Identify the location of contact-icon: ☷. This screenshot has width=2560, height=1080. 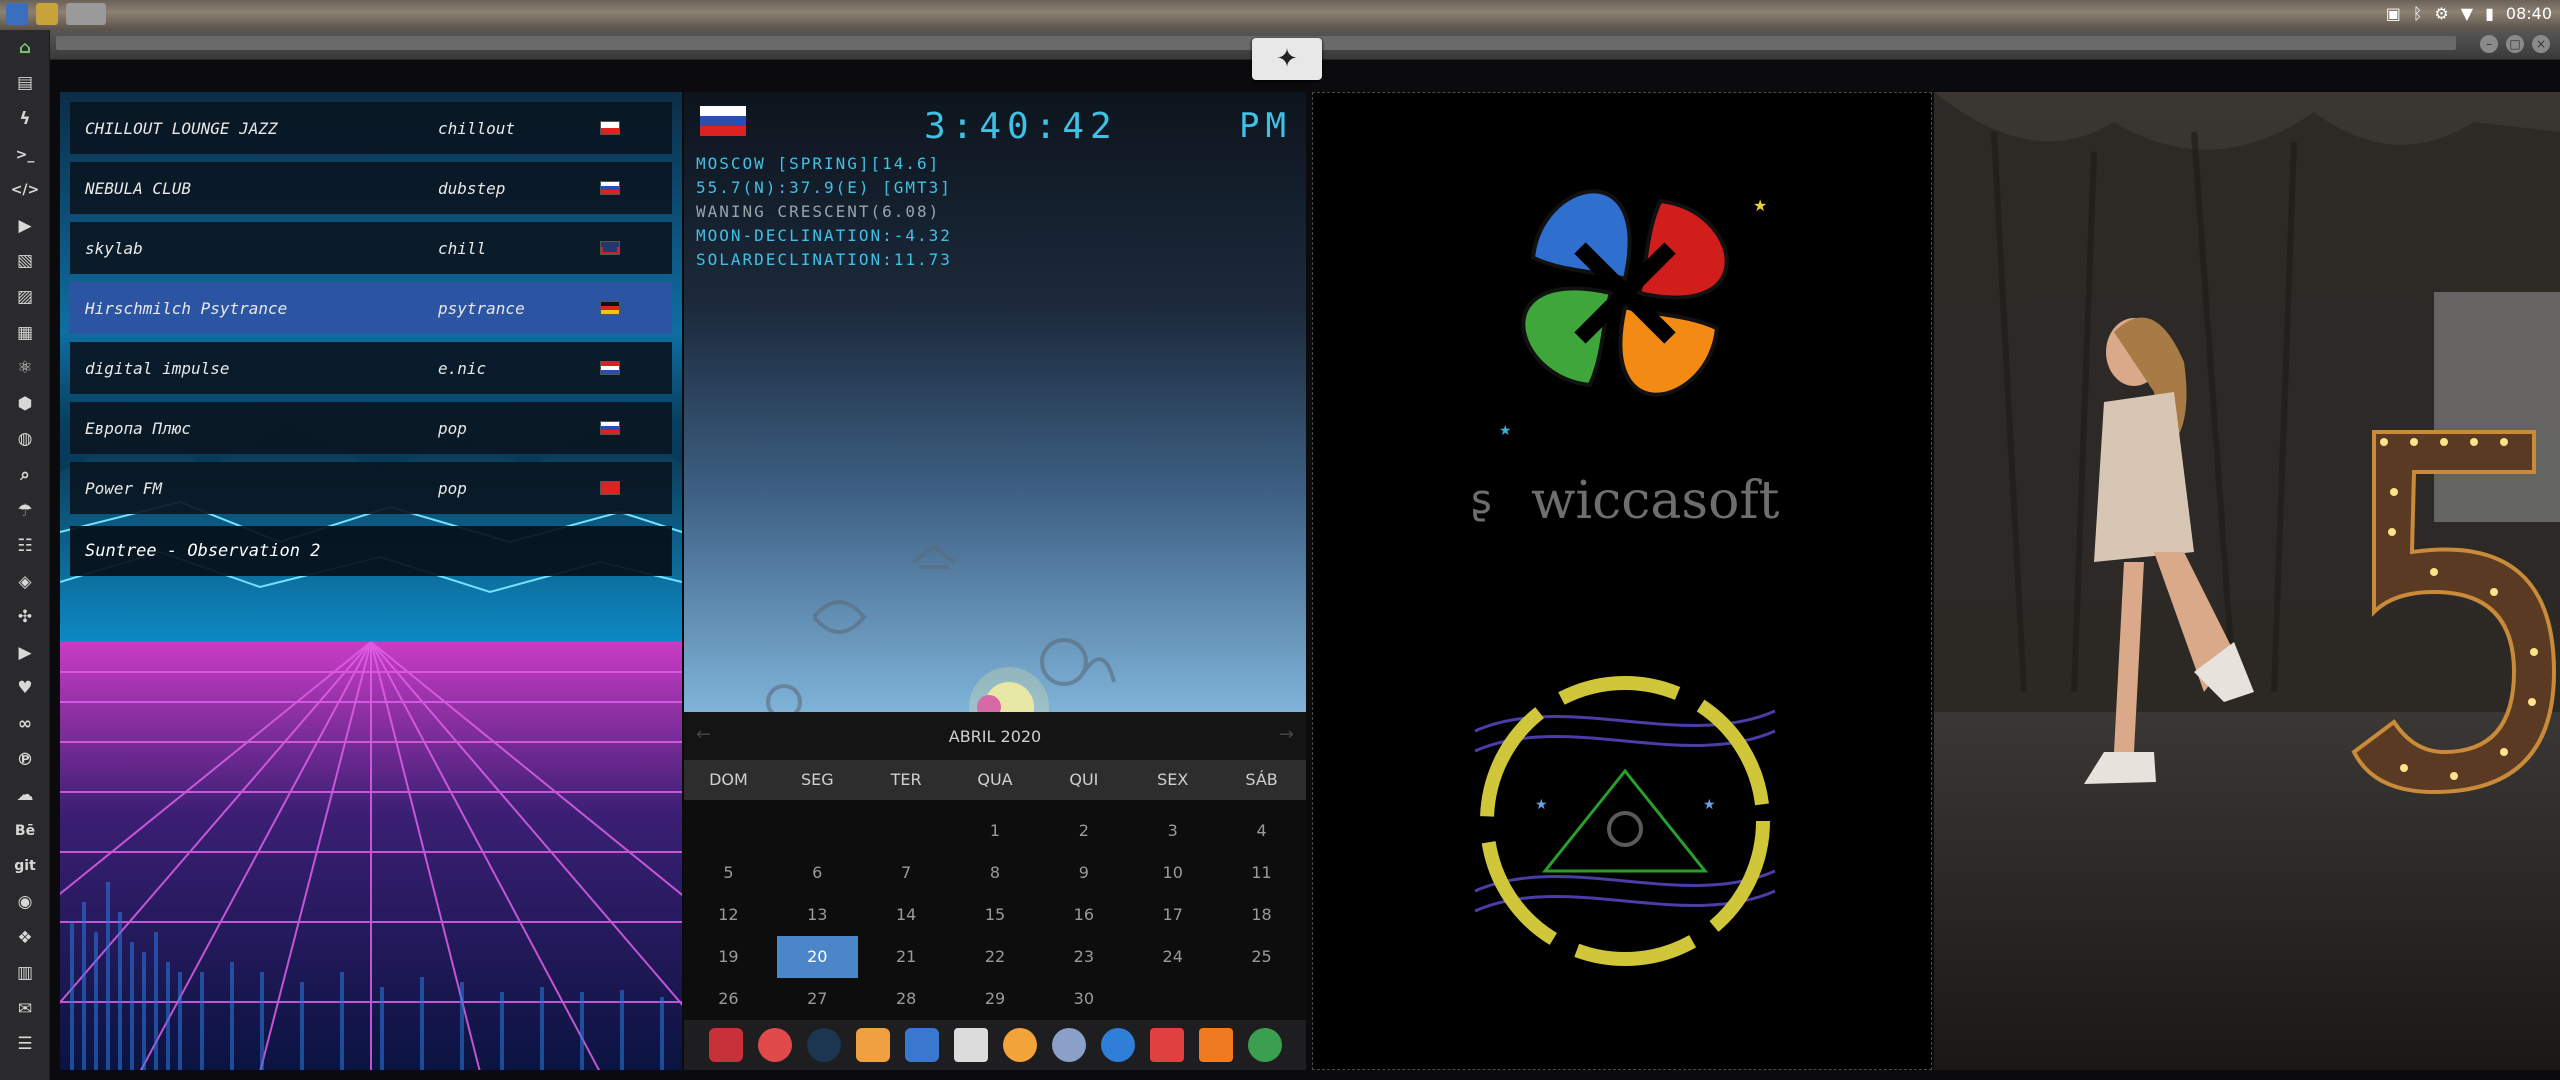
(25, 546).